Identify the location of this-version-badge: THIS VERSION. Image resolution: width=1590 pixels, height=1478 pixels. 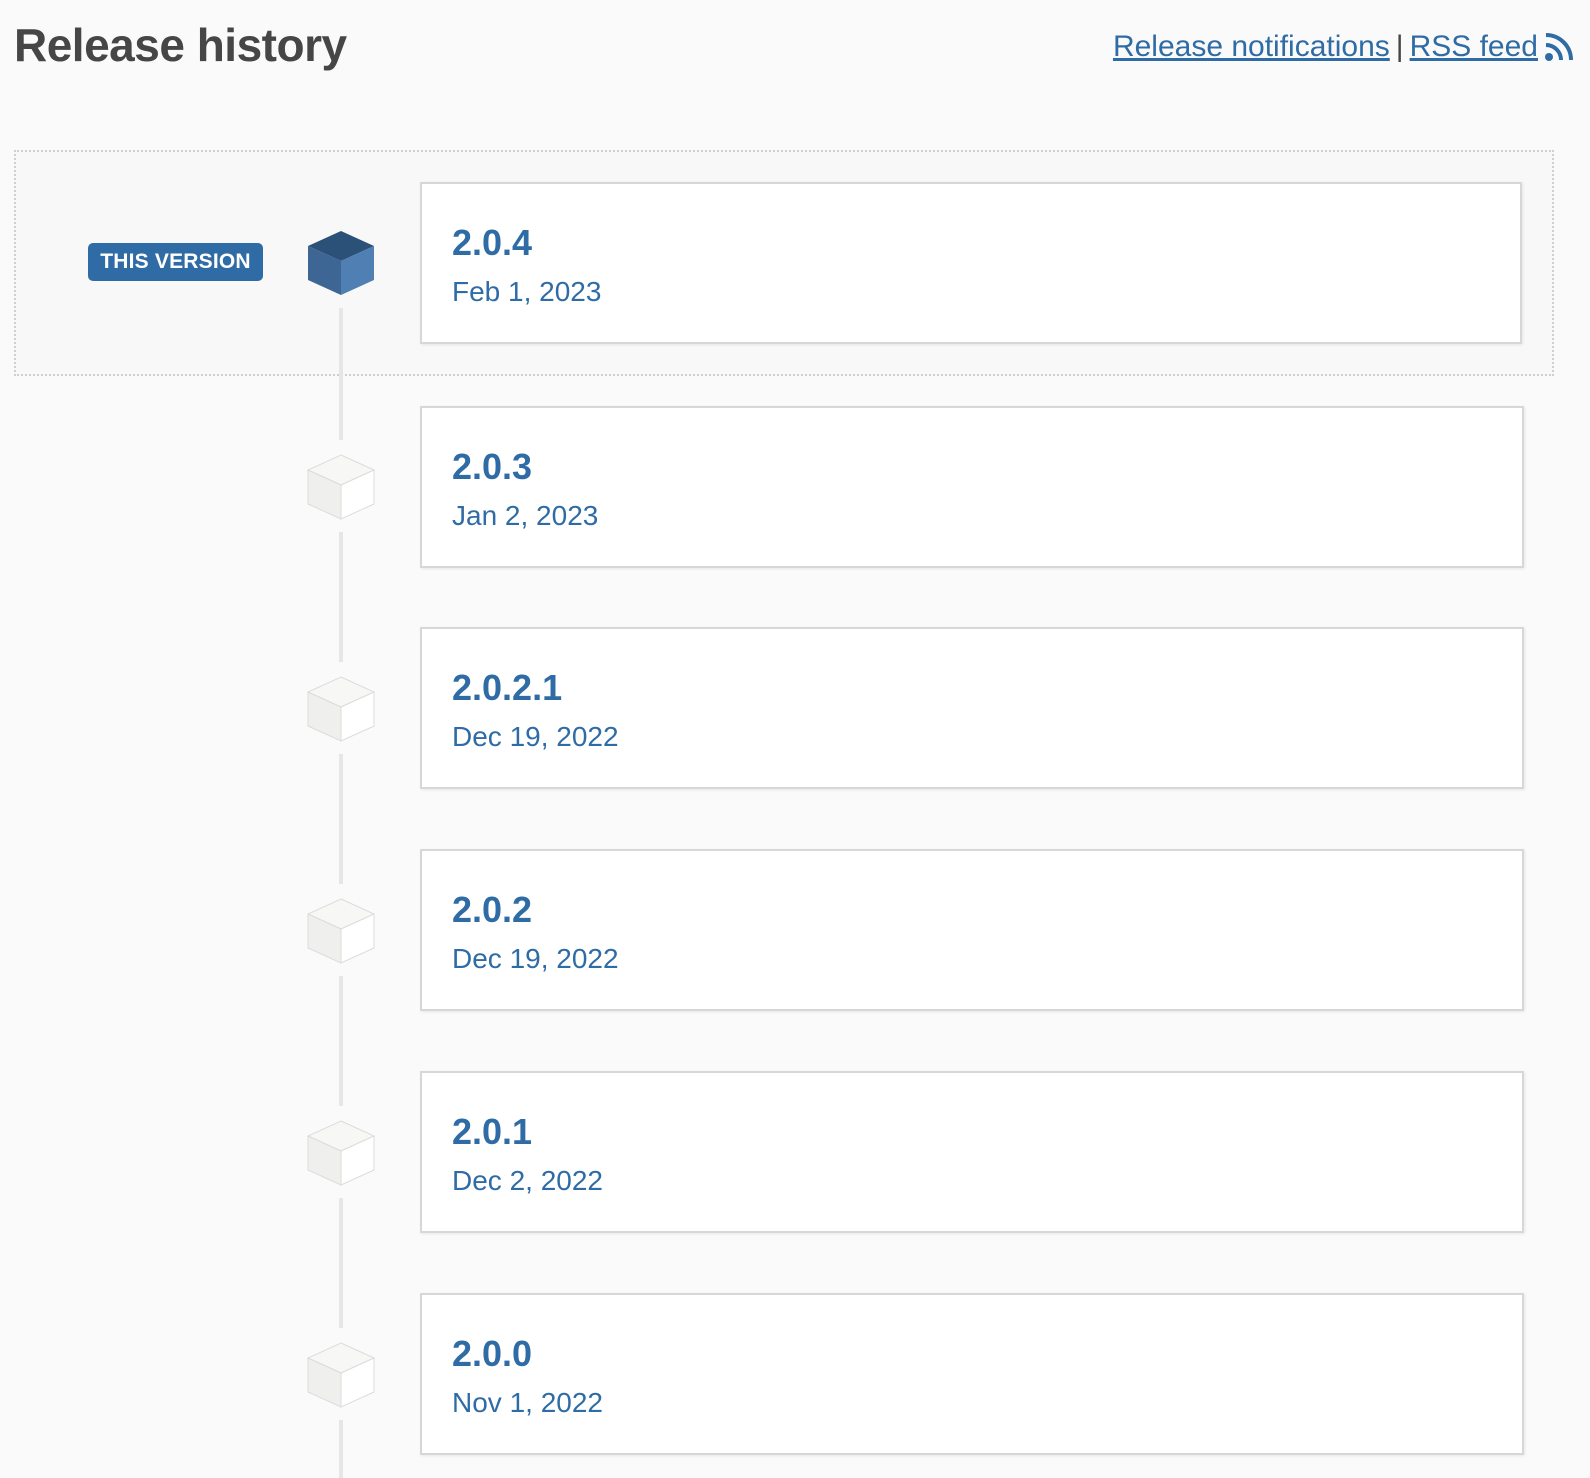
(175, 262).